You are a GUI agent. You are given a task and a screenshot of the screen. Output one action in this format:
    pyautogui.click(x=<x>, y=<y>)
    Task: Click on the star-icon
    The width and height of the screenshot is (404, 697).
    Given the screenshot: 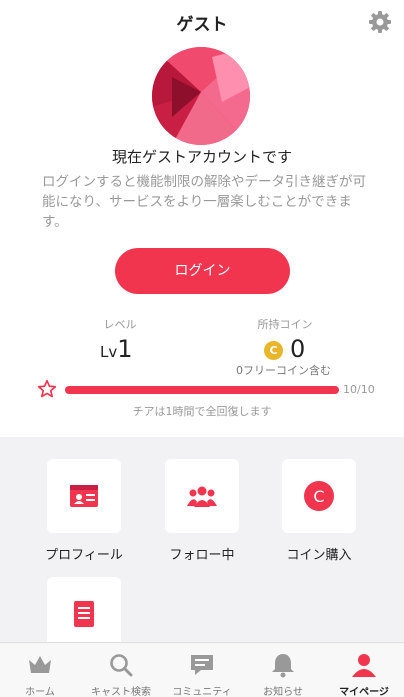 What is the action you would take?
    pyautogui.click(x=47, y=388)
    